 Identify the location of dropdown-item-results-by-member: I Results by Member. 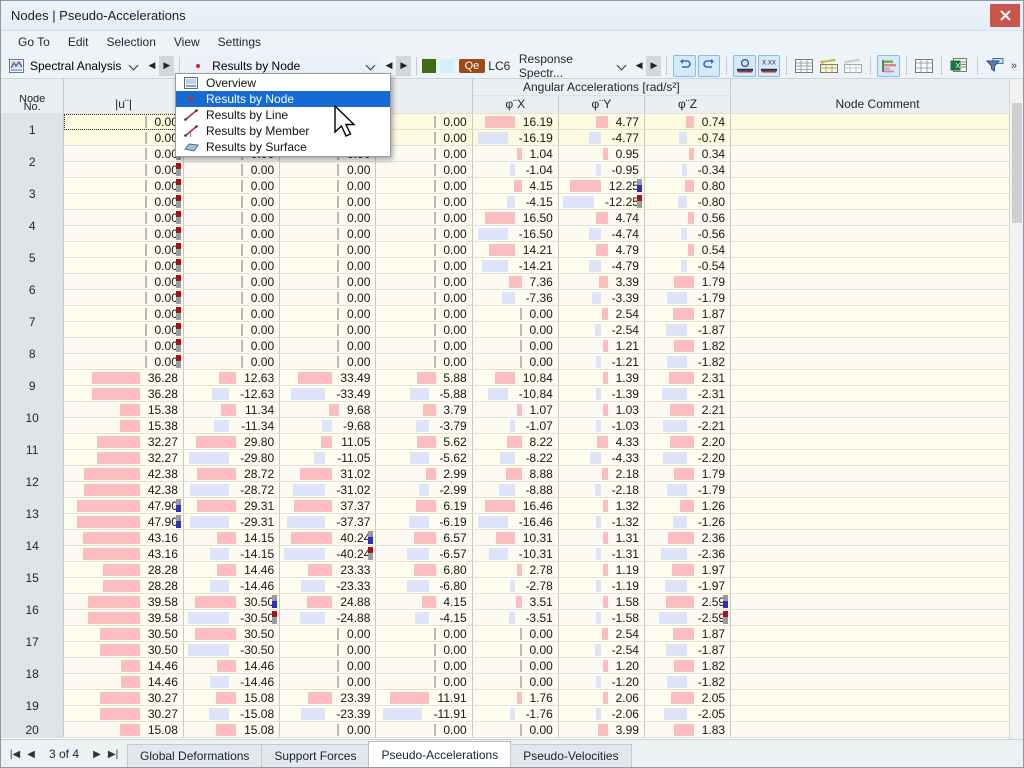
(283, 131).